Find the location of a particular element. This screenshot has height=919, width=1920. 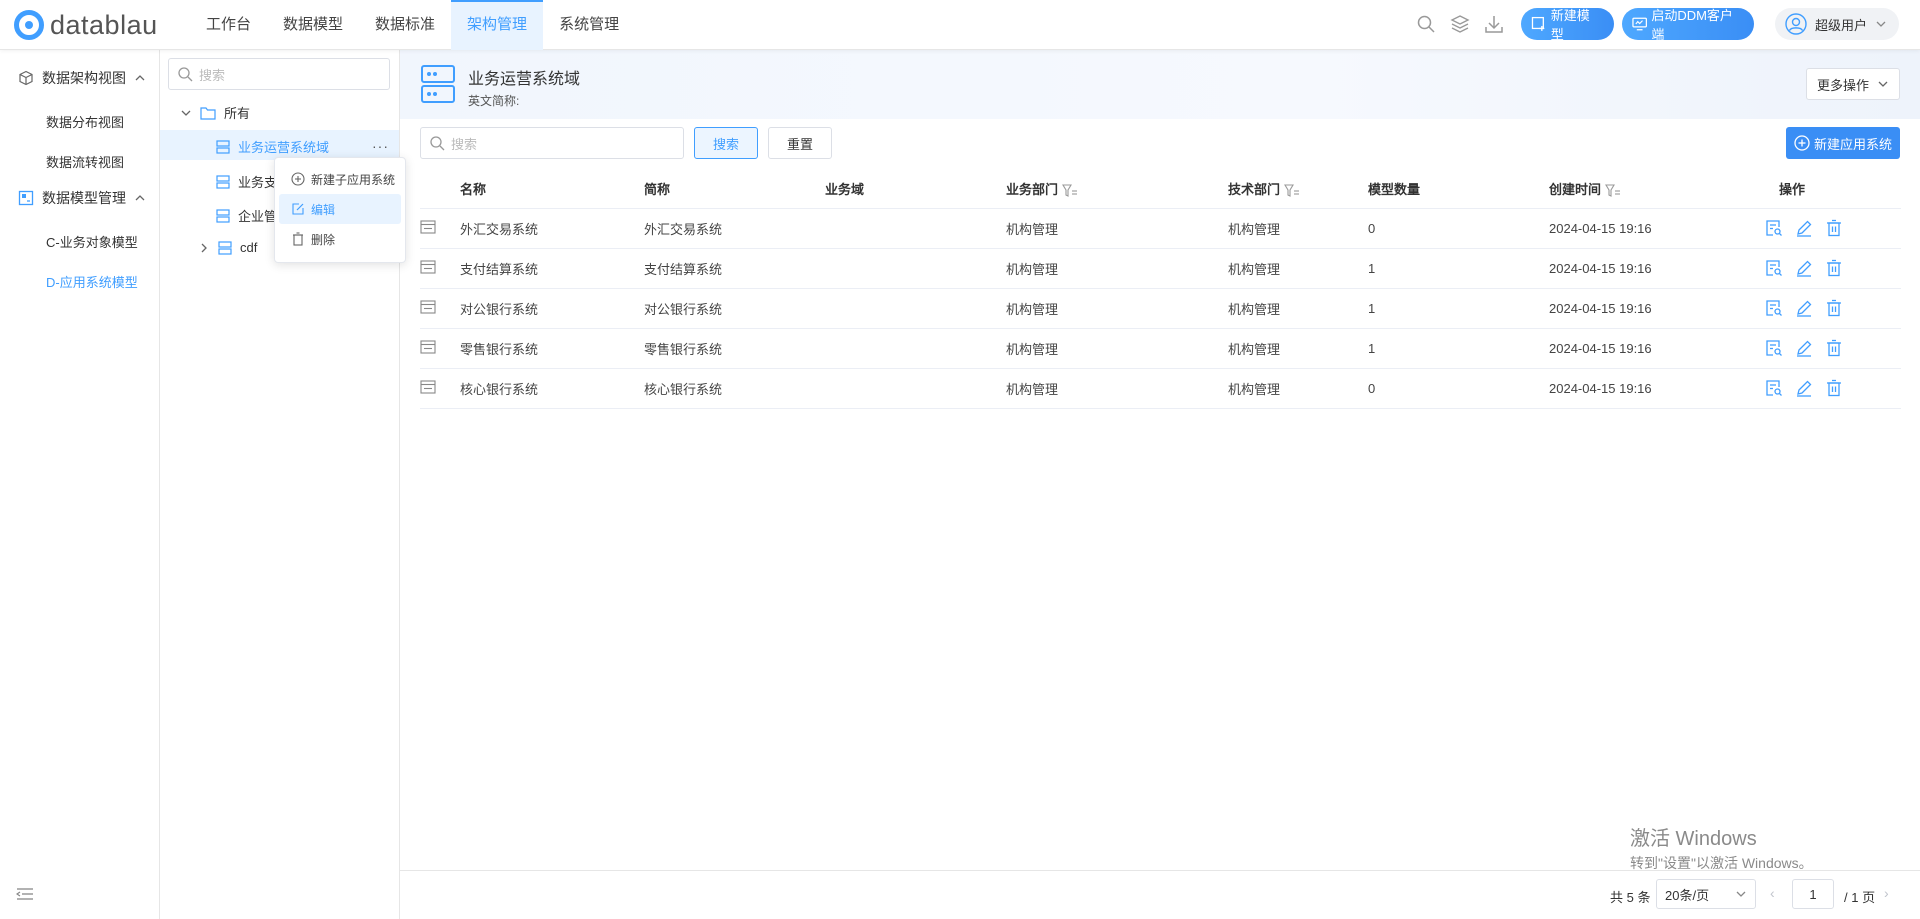

system-search-input: 搜索 is located at coordinates (552, 143).